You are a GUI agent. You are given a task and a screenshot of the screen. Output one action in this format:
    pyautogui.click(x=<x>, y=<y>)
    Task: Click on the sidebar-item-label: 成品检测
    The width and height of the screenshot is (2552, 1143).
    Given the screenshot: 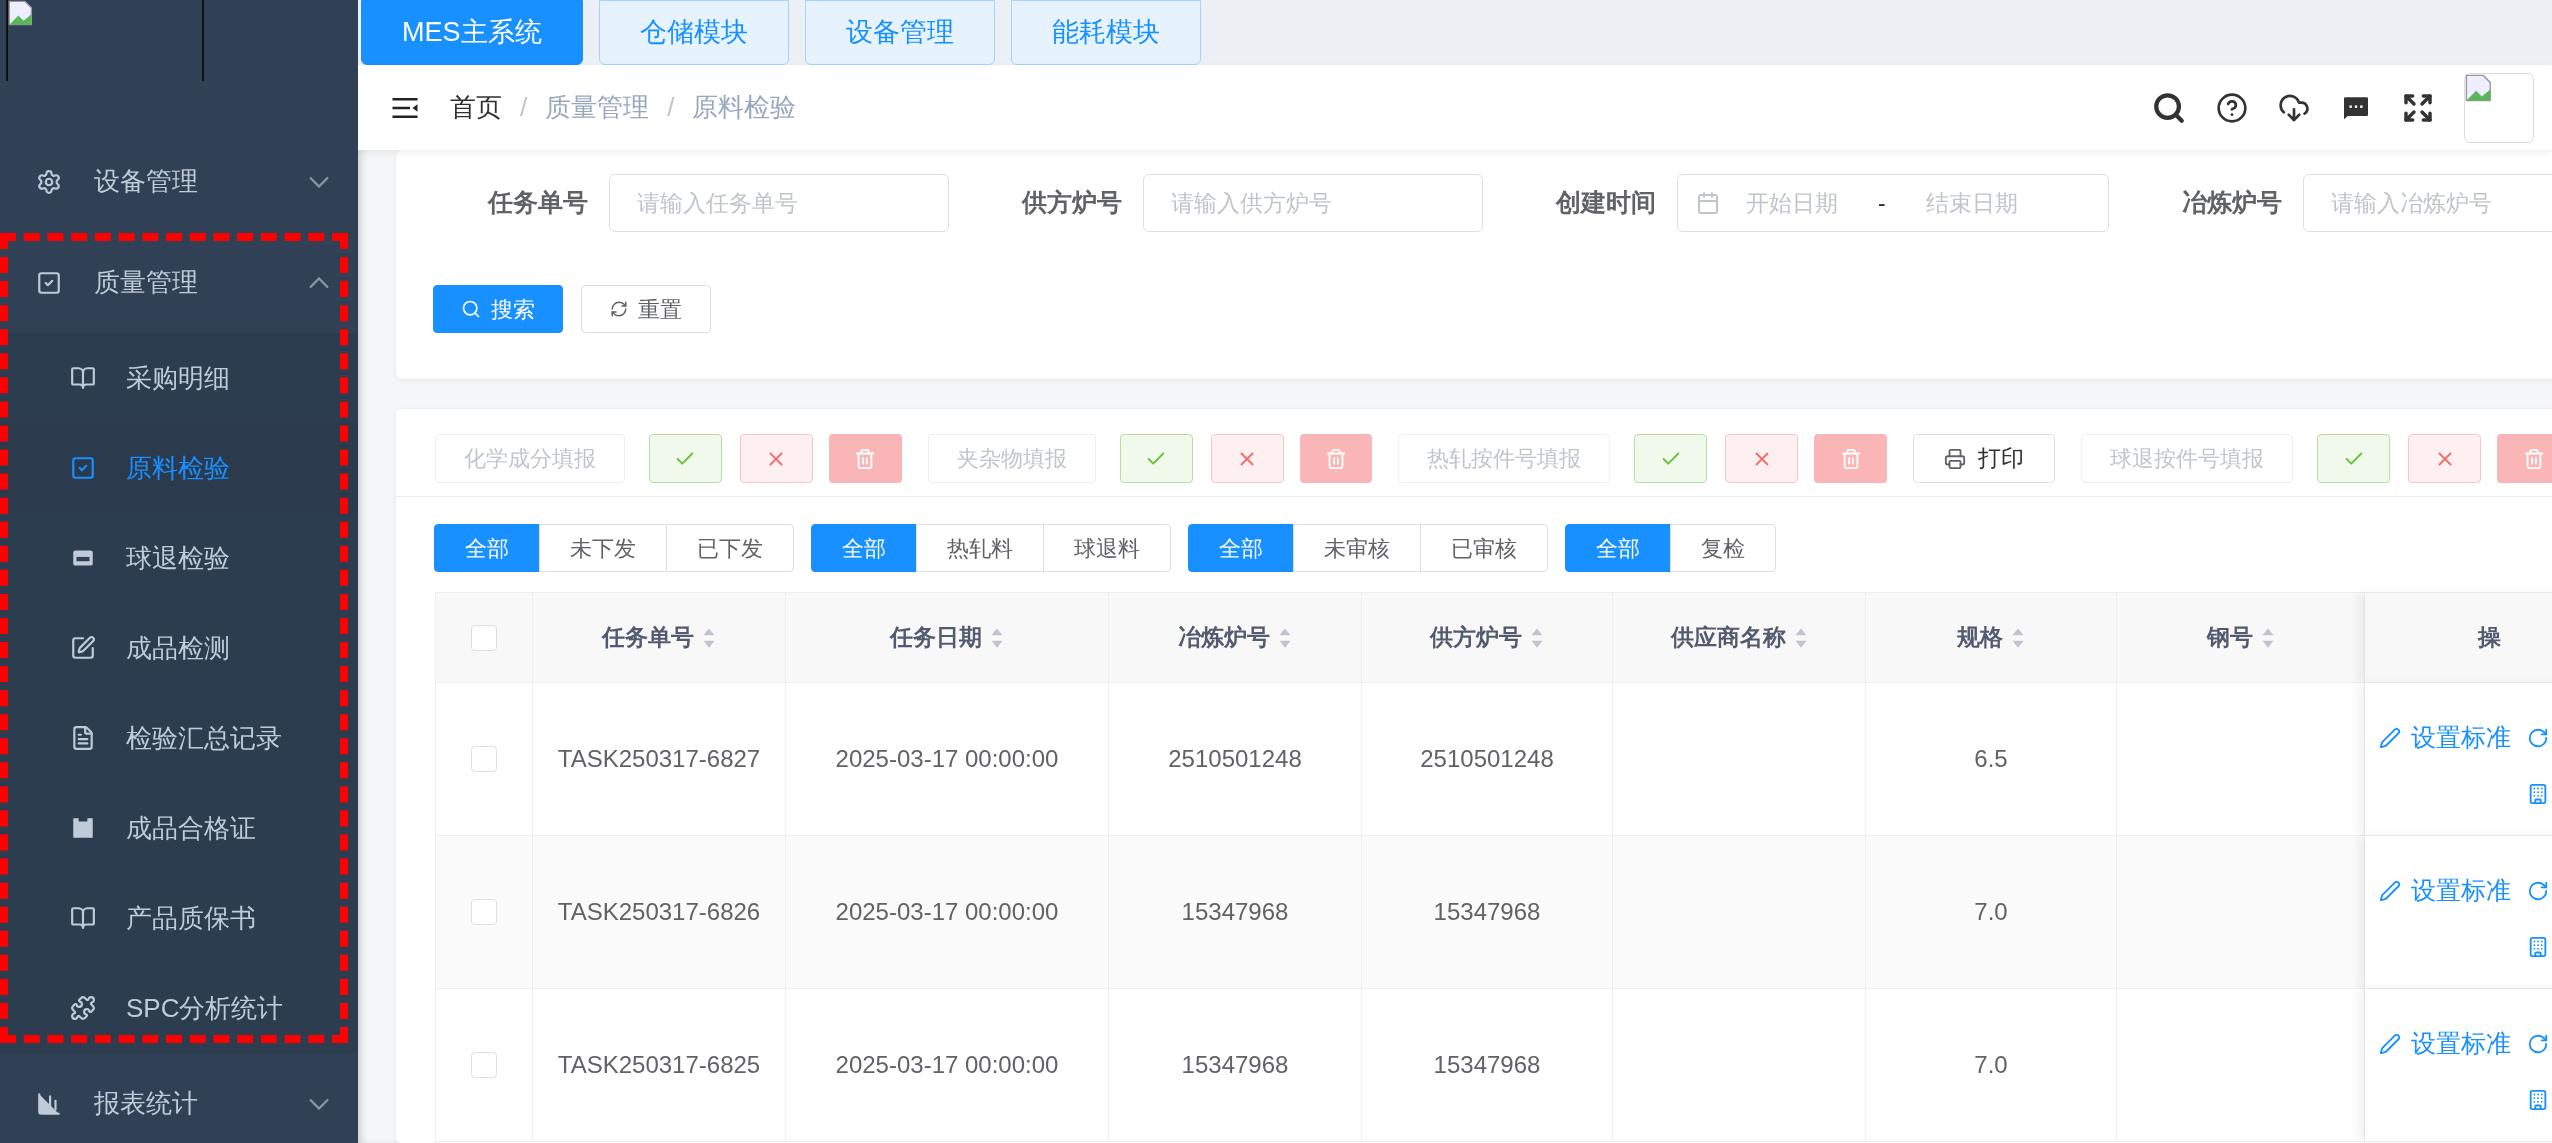 What is the action you would take?
    pyautogui.click(x=178, y=648)
    